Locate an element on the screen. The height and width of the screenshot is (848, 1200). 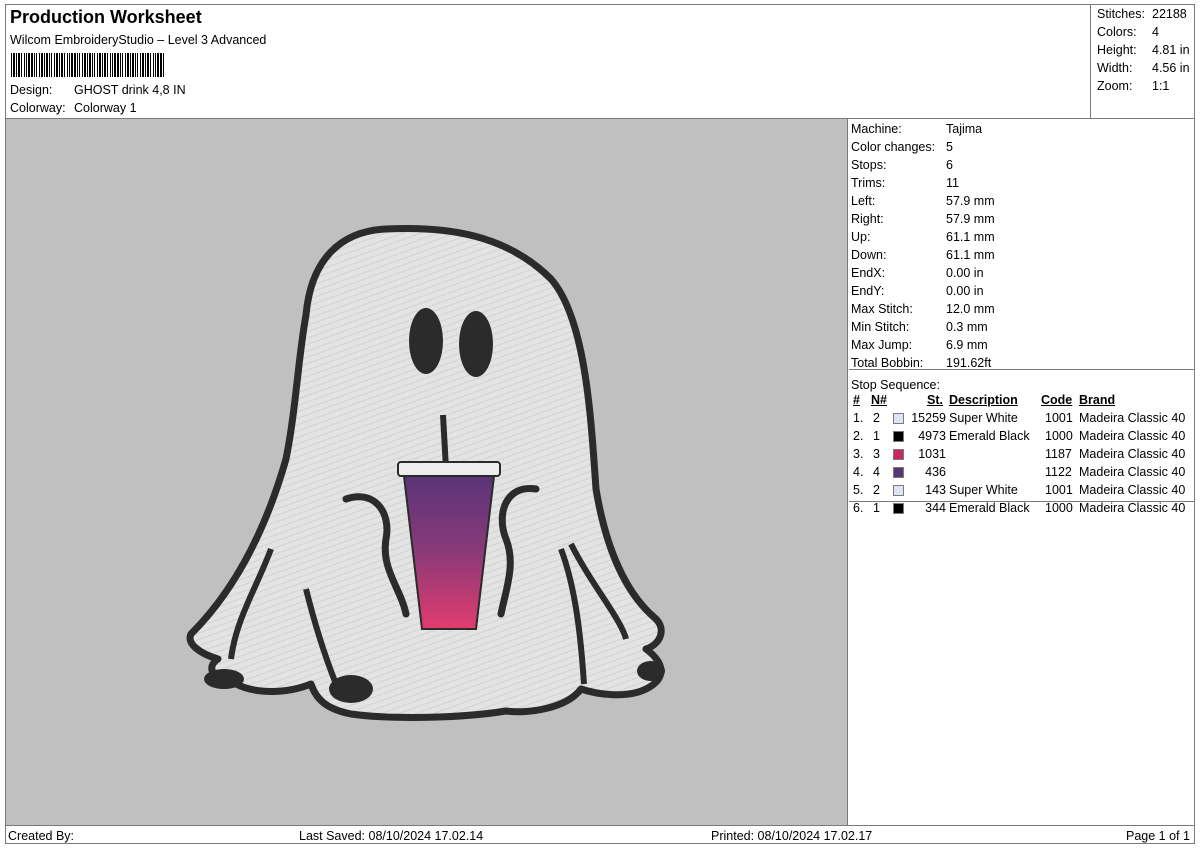
row-number: 1. is located at coordinates (858, 418).